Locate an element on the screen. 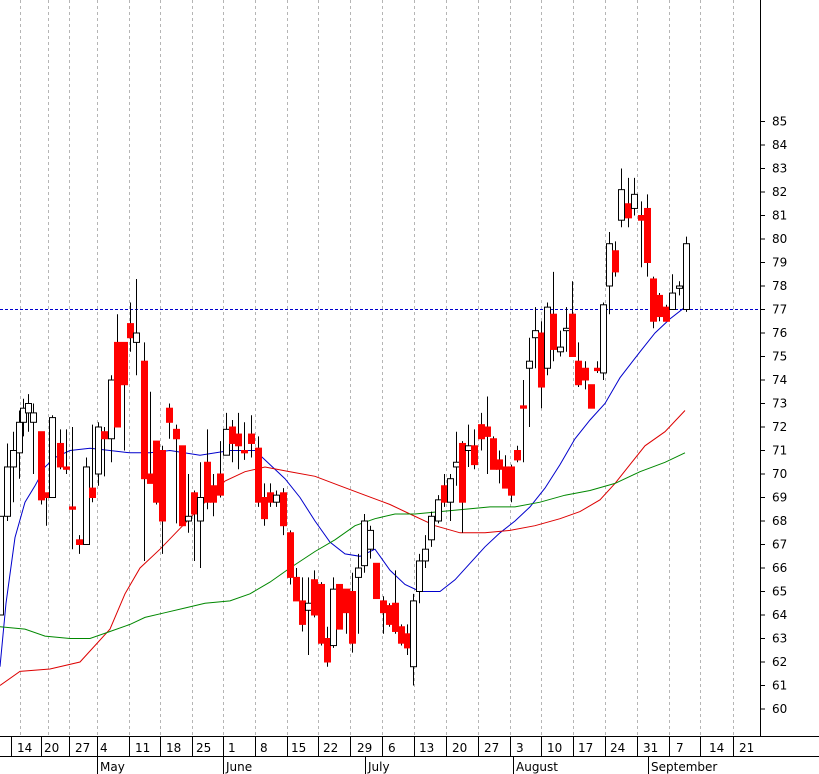 This screenshot has height=774, width=819. y-tick-label: 75 is located at coordinates (779, 357).